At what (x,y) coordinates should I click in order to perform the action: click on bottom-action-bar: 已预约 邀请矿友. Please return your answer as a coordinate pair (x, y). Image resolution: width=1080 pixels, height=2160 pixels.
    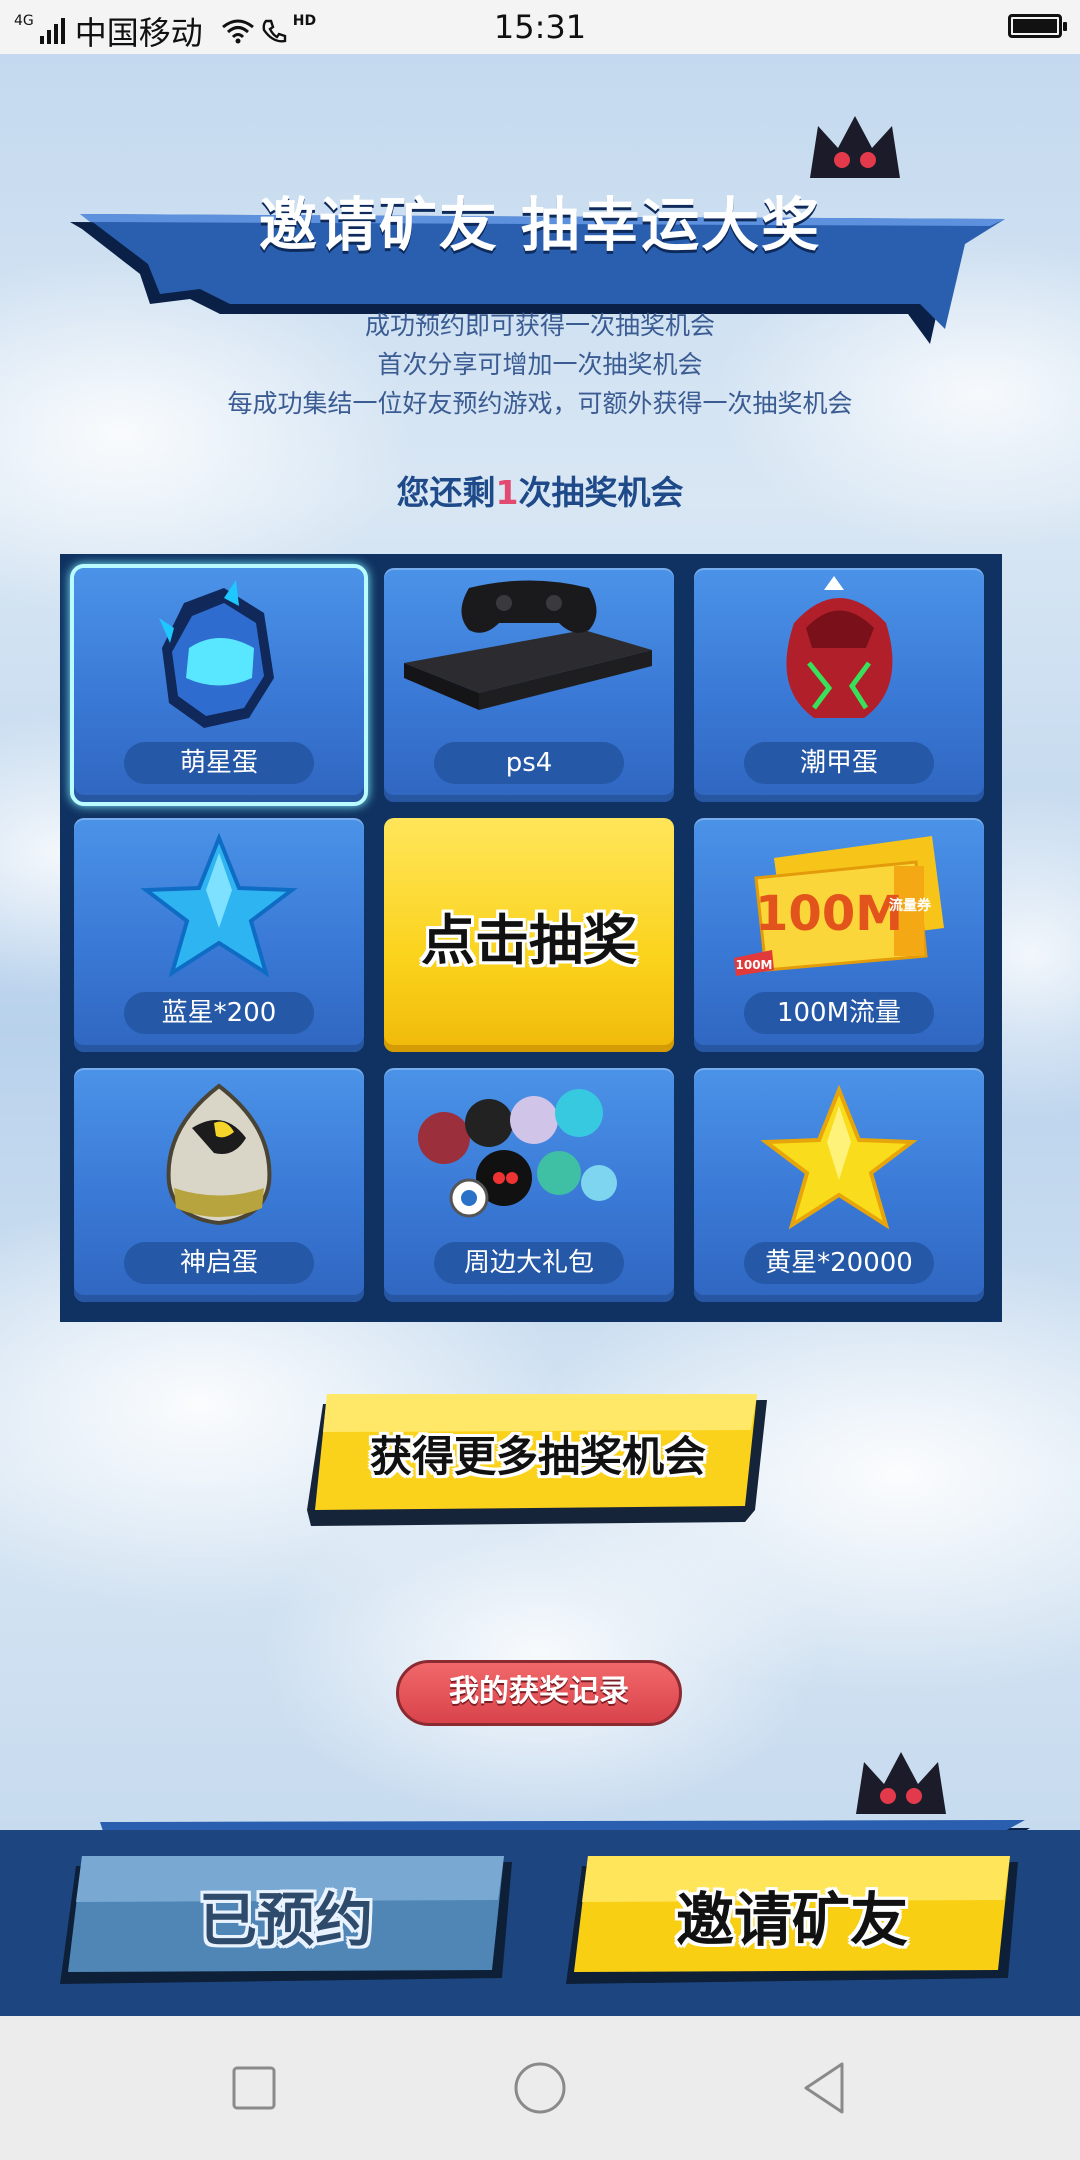
    Looking at the image, I should click on (540, 1923).